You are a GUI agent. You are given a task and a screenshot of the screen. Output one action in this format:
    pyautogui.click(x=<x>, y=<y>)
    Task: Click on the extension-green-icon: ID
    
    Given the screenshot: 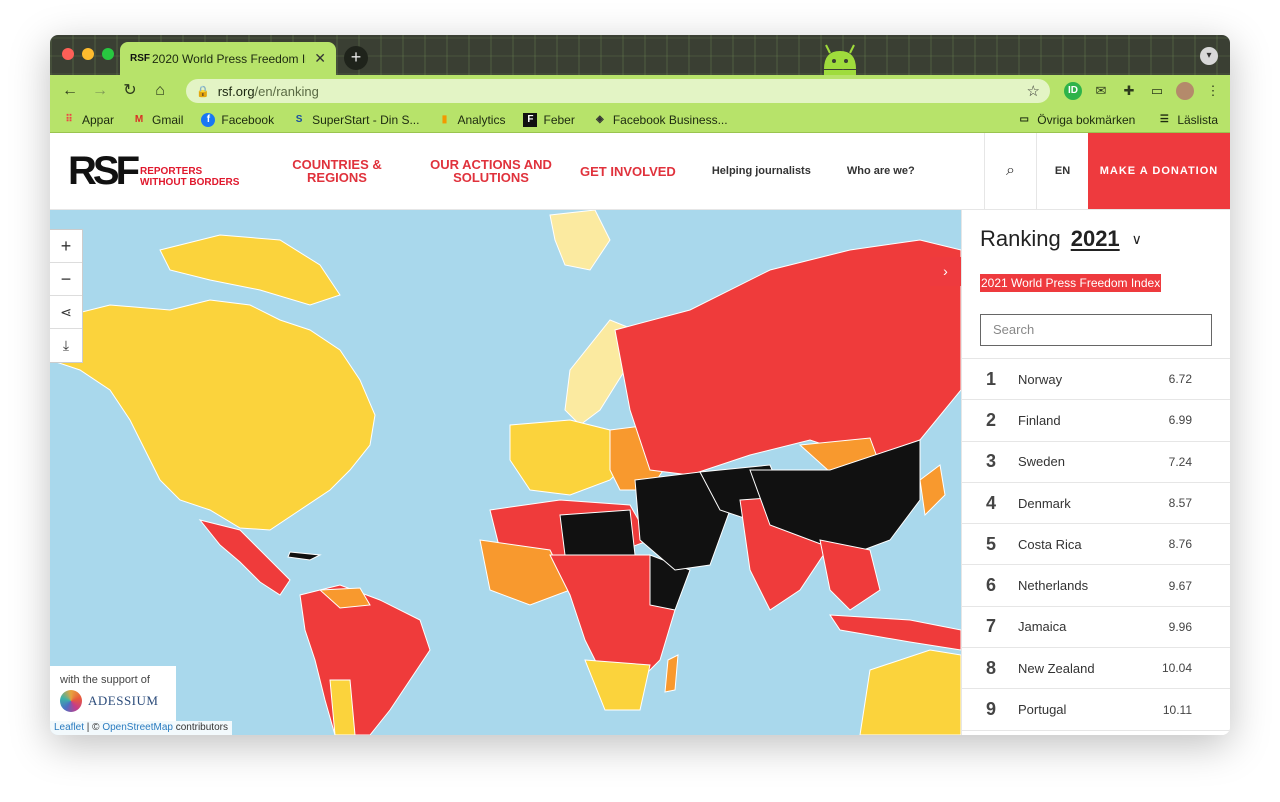 What is the action you would take?
    pyautogui.click(x=1073, y=91)
    